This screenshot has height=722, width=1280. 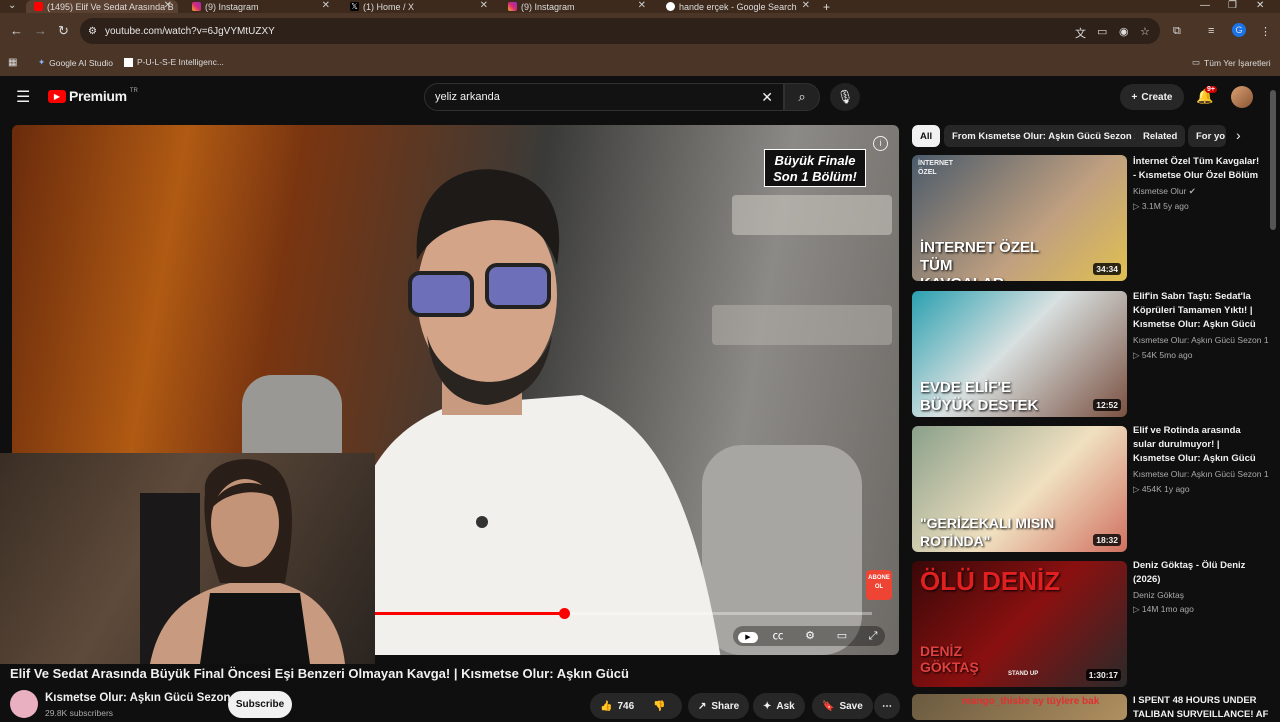 What do you see at coordinates (1207, 136) in the screenshot?
I see `chip-for-you: For yo` at bounding box center [1207, 136].